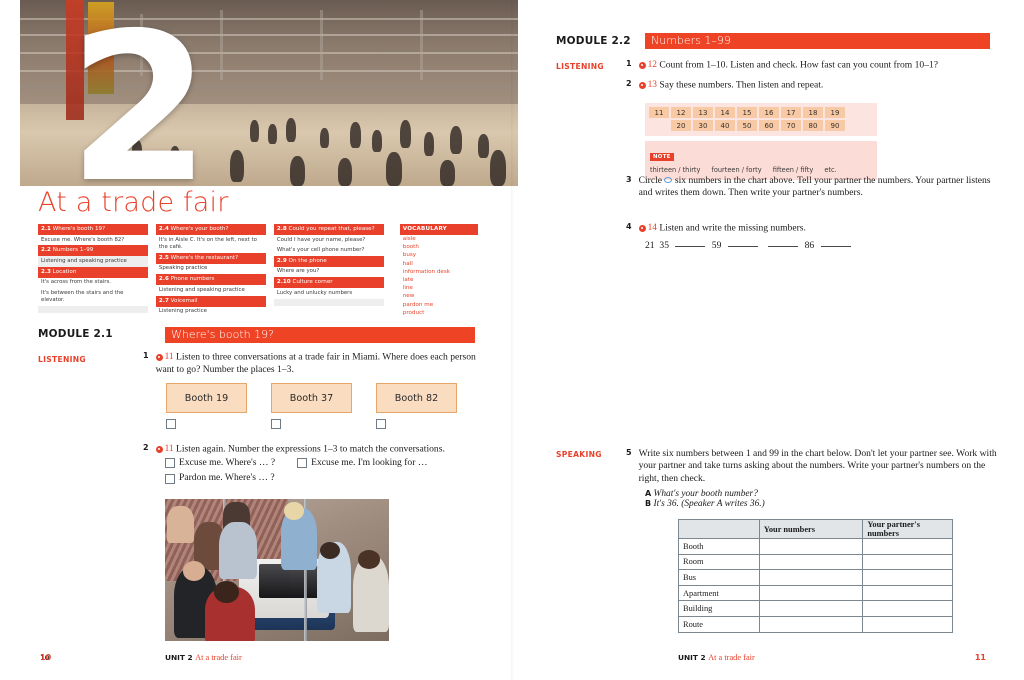 The image size is (1024, 680). Describe the element at coordinates (703, 112) in the screenshot. I see `number-chip: 13` at that location.